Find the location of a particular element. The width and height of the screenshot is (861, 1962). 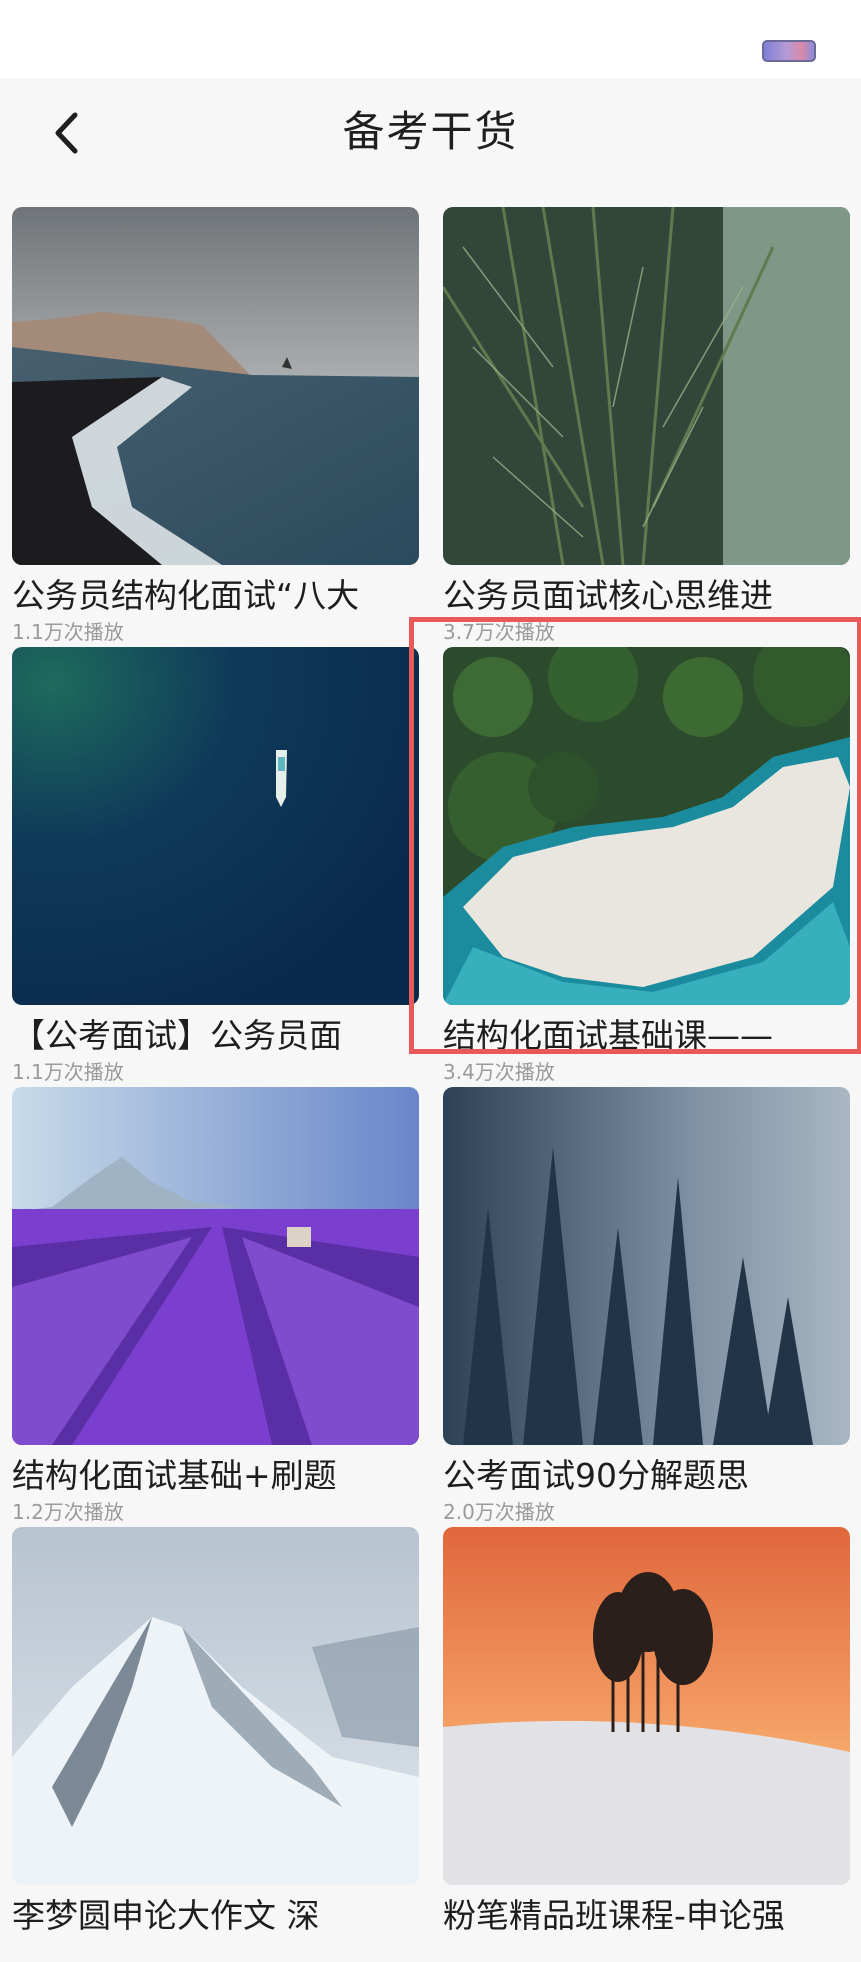

video-title: 李梦圆申论大作文 深 is located at coordinates (166, 1915).